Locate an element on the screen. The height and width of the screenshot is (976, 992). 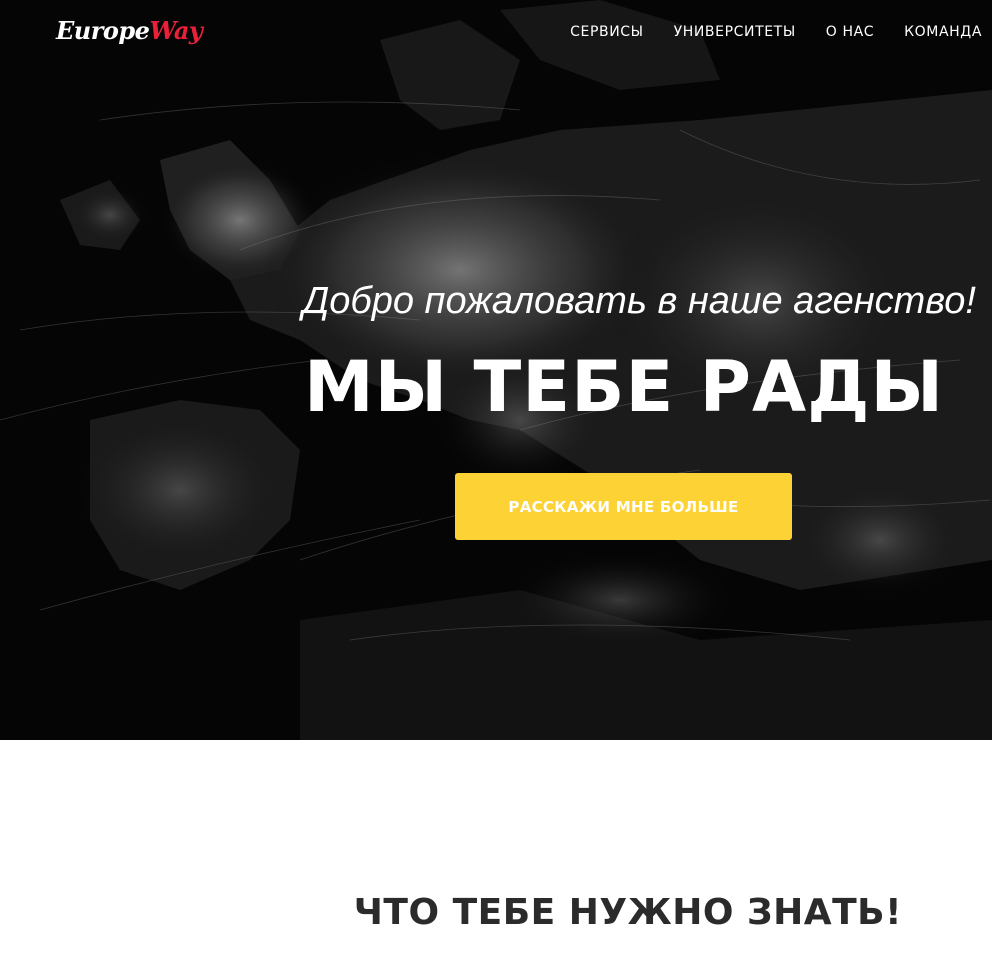
section-title: ЧТО ТЕБЕ НУЖНО ЗНАТЬ! is located at coordinates (627, 912).